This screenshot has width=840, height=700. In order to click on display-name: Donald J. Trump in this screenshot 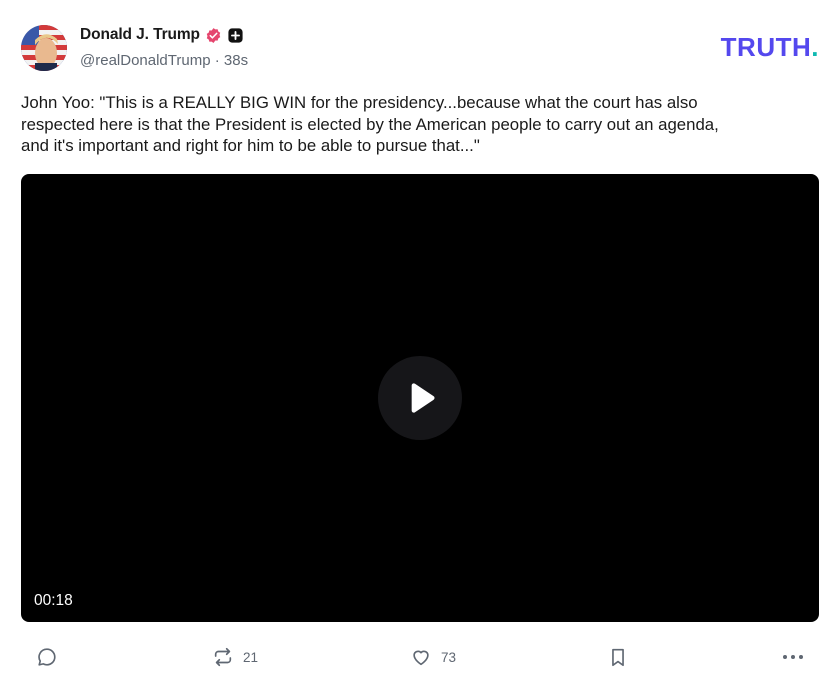, I will do `click(140, 35)`.